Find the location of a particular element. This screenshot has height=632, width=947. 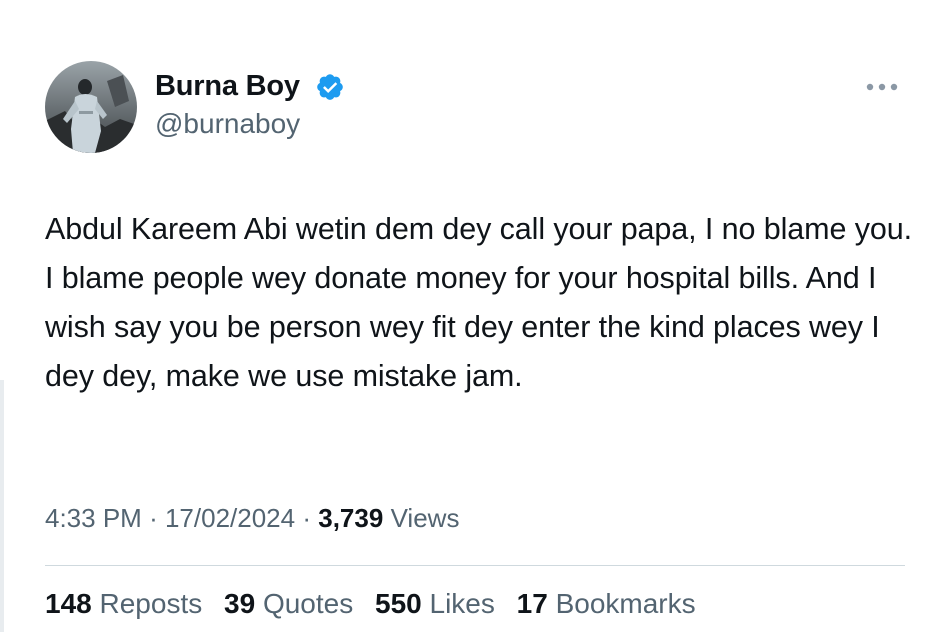

stat-label: Likes is located at coordinates (462, 603).